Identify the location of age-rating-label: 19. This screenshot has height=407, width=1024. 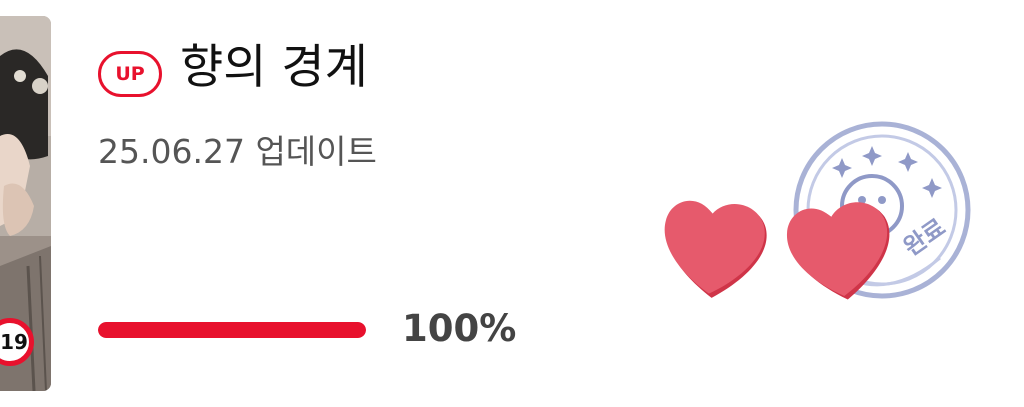
(14, 342).